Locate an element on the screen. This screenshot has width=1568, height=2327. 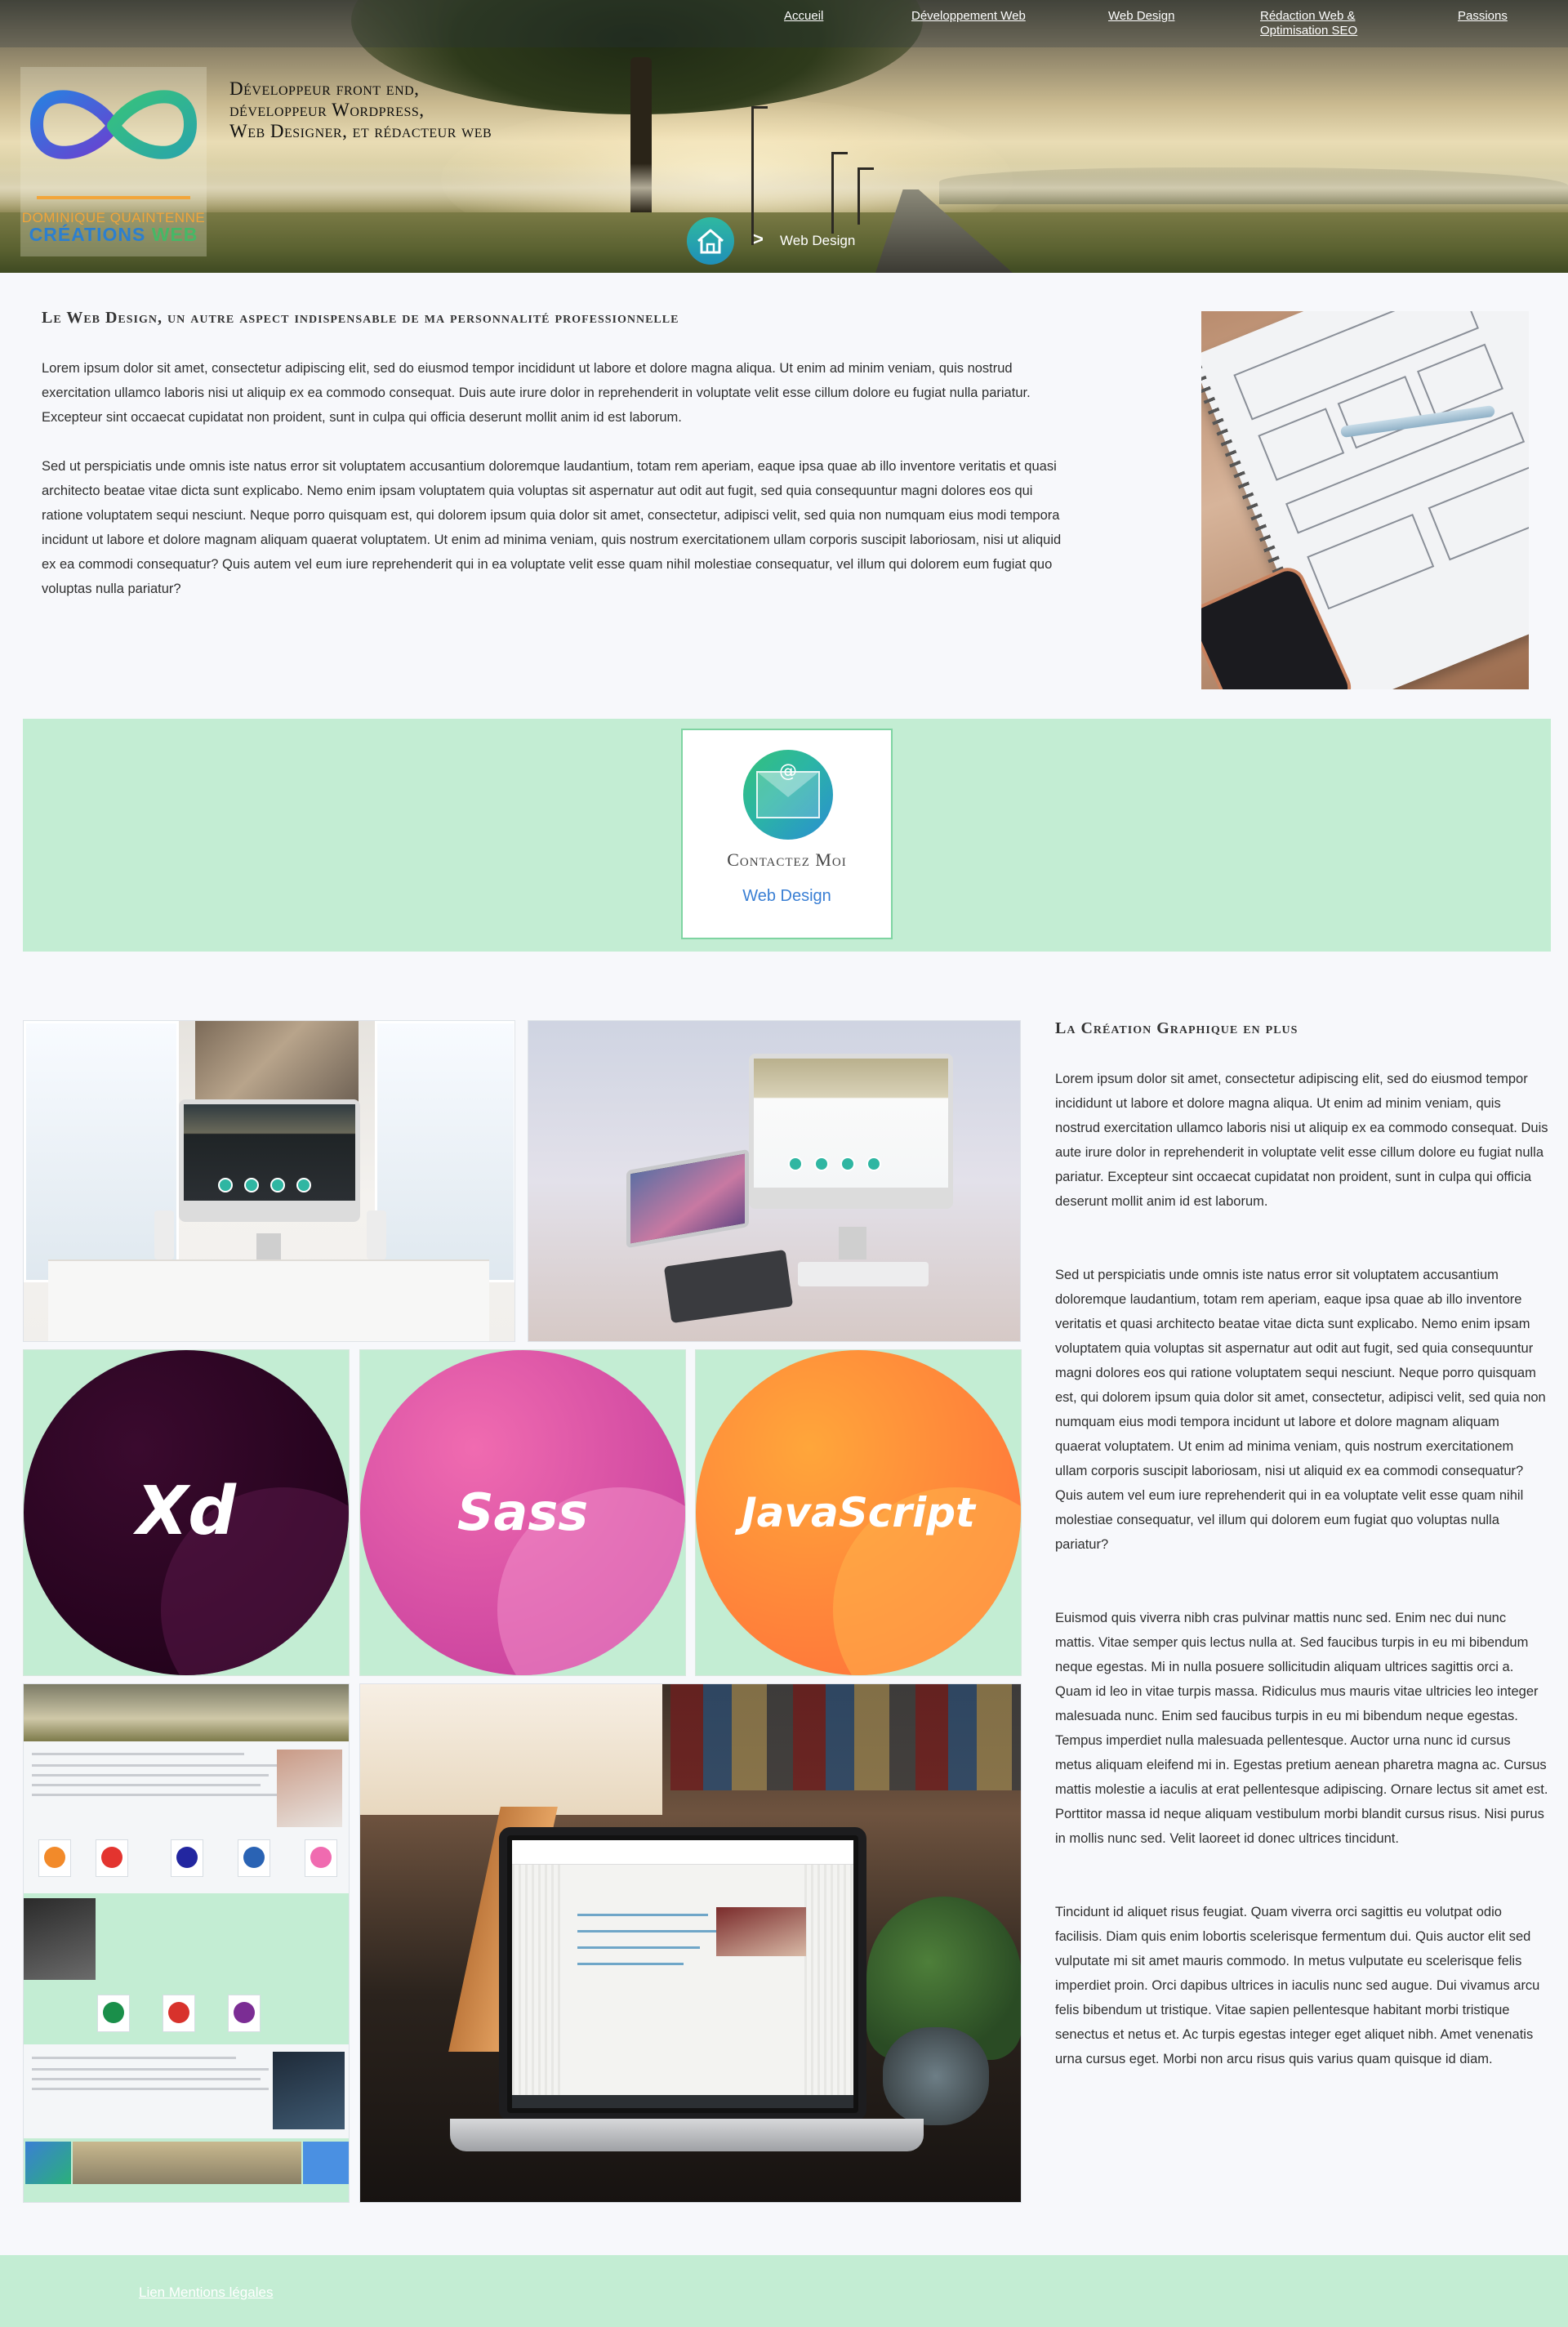
site-header is located at coordinates (682, 1852).